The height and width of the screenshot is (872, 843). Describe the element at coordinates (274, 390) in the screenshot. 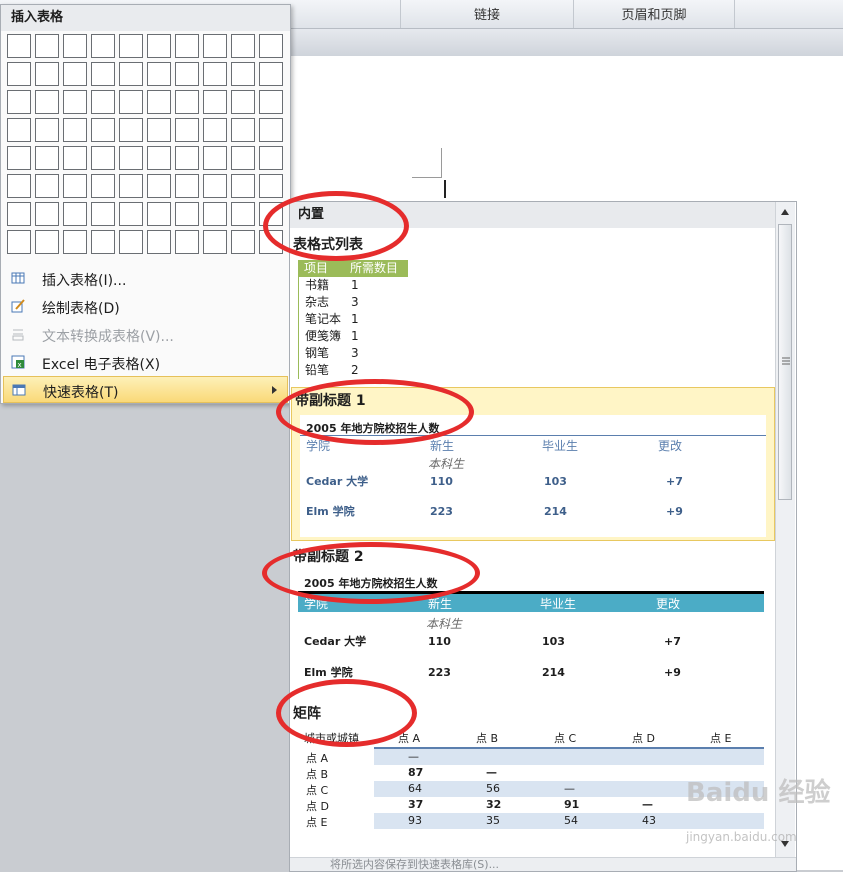

I see `submenu-arrow-icon` at that location.